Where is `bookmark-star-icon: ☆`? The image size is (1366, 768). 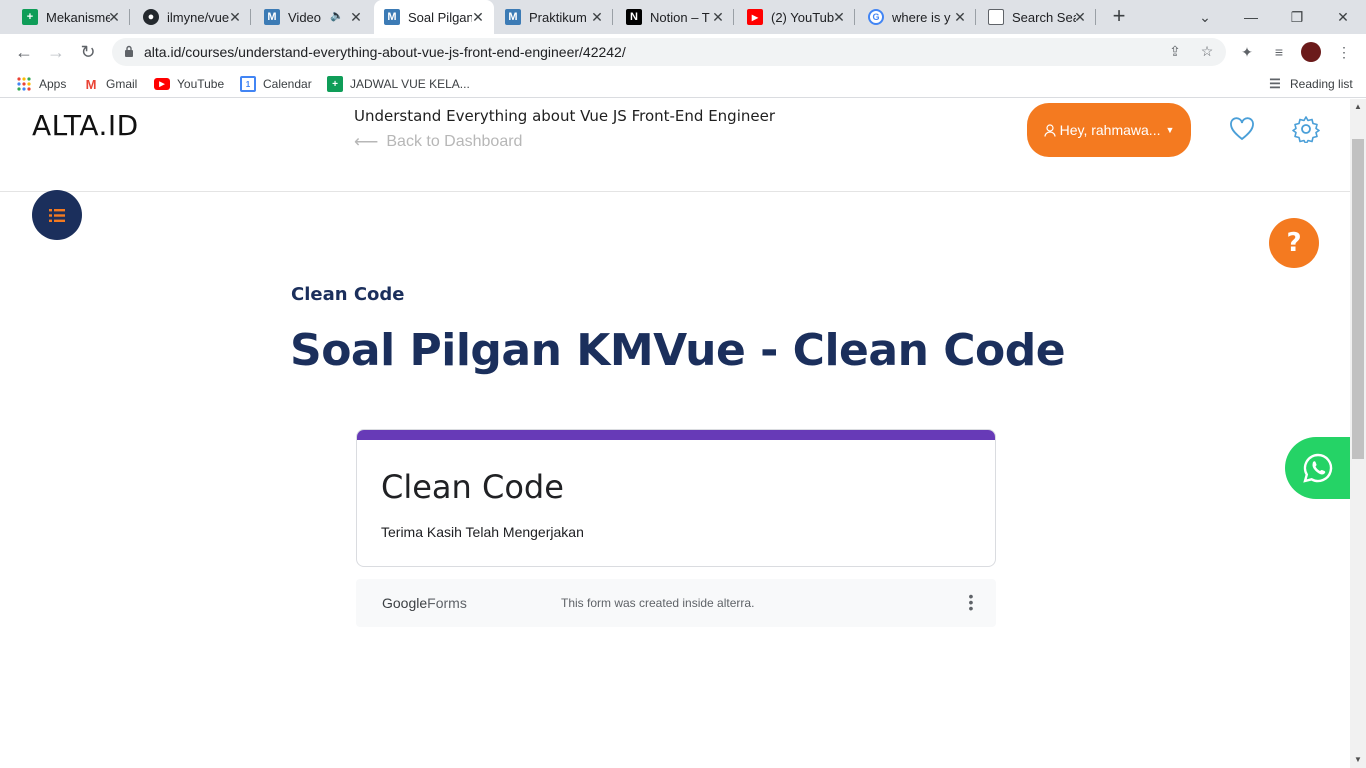 bookmark-star-icon: ☆ is located at coordinates (1207, 52).